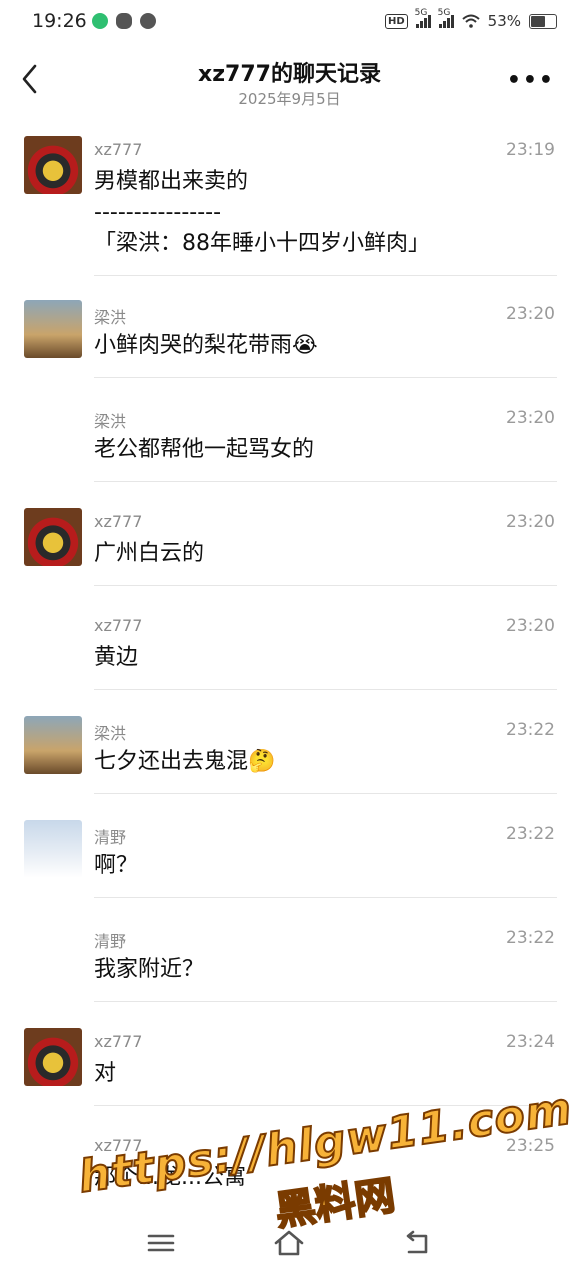 The width and height of the screenshot is (579, 1280). Describe the element at coordinates (289, 651) in the screenshot. I see `message-item: xz777 23:20 黄边` at that location.